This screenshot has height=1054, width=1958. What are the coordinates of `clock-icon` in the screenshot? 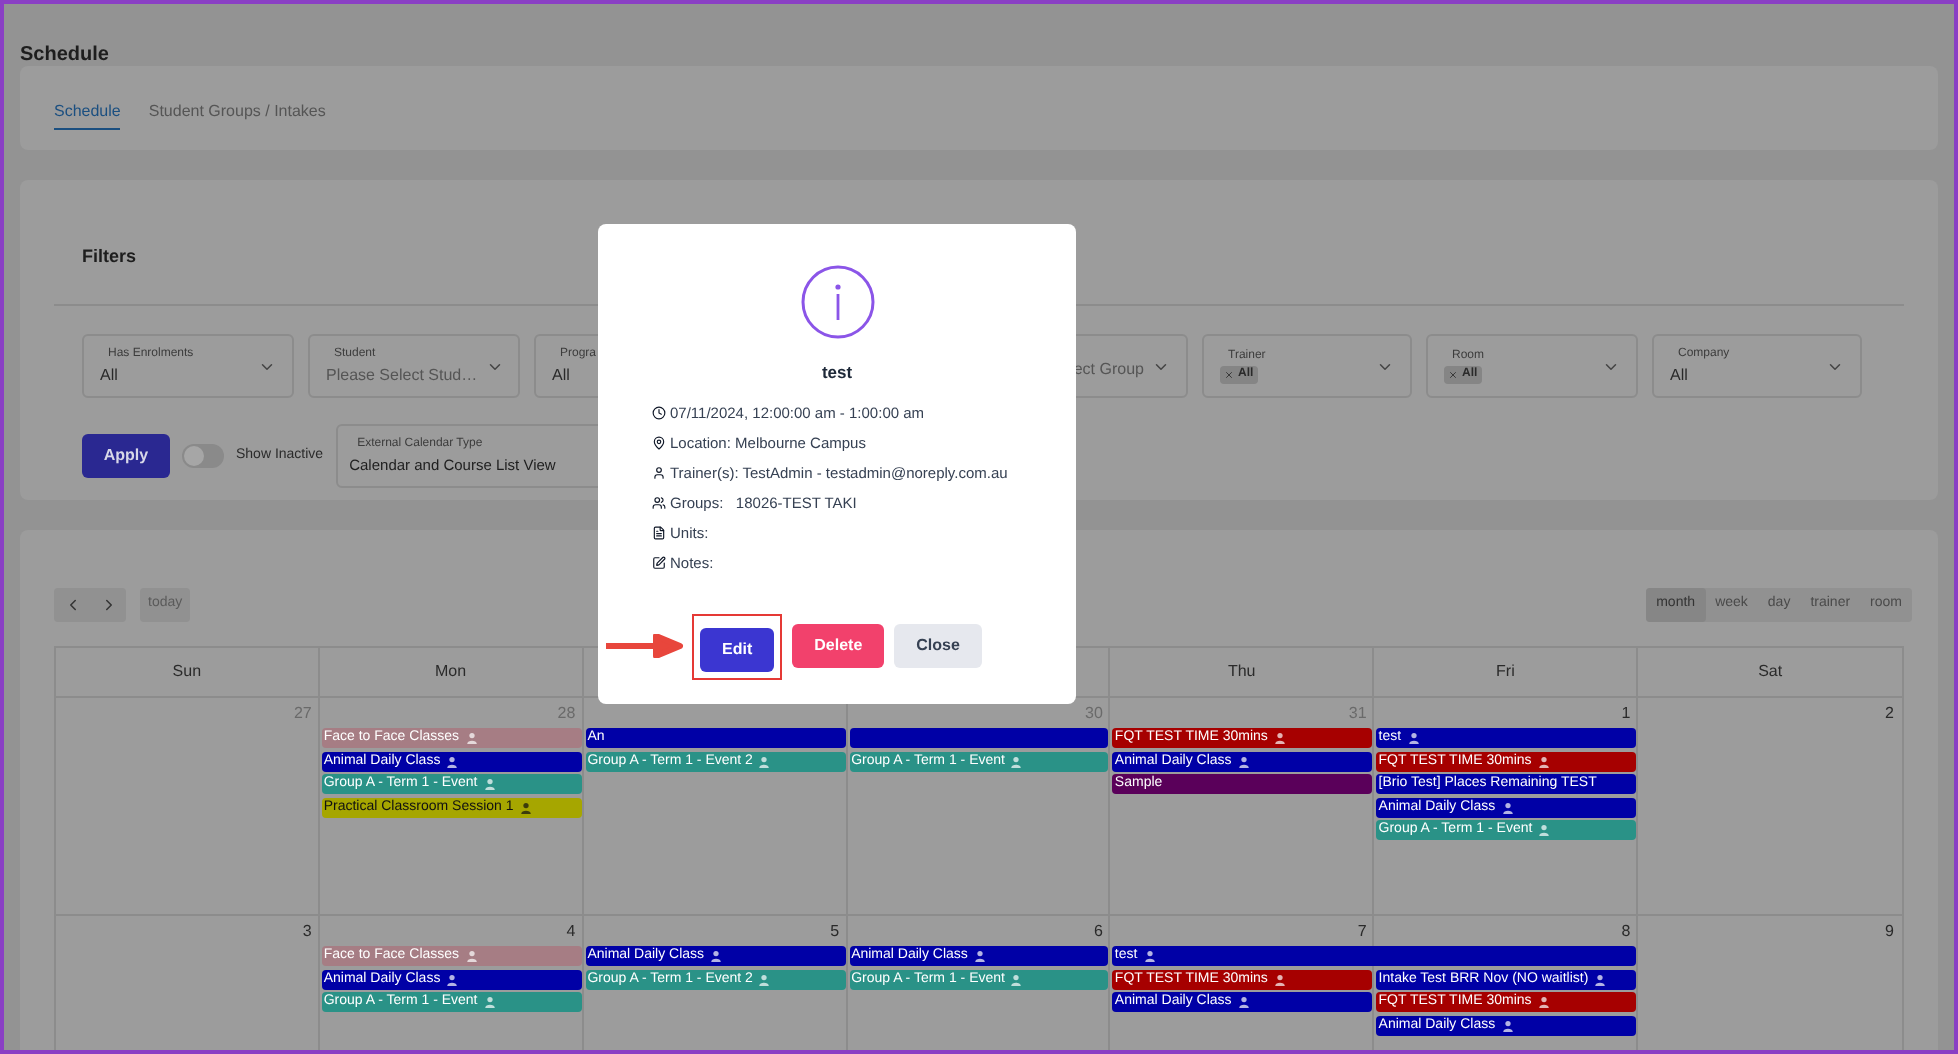 It's located at (659, 412).